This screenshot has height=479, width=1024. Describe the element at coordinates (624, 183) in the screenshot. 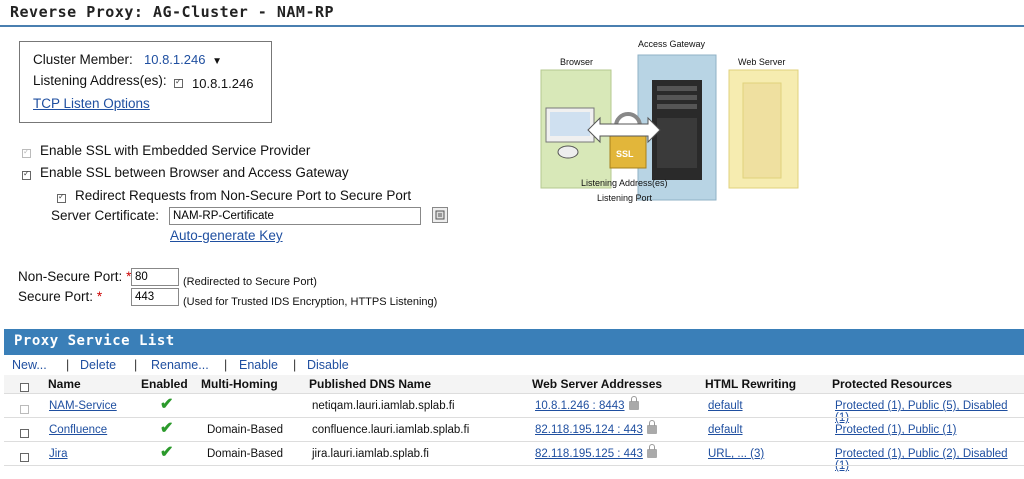

I see `diagram-listening-address-label: Listening Address(es)` at that location.